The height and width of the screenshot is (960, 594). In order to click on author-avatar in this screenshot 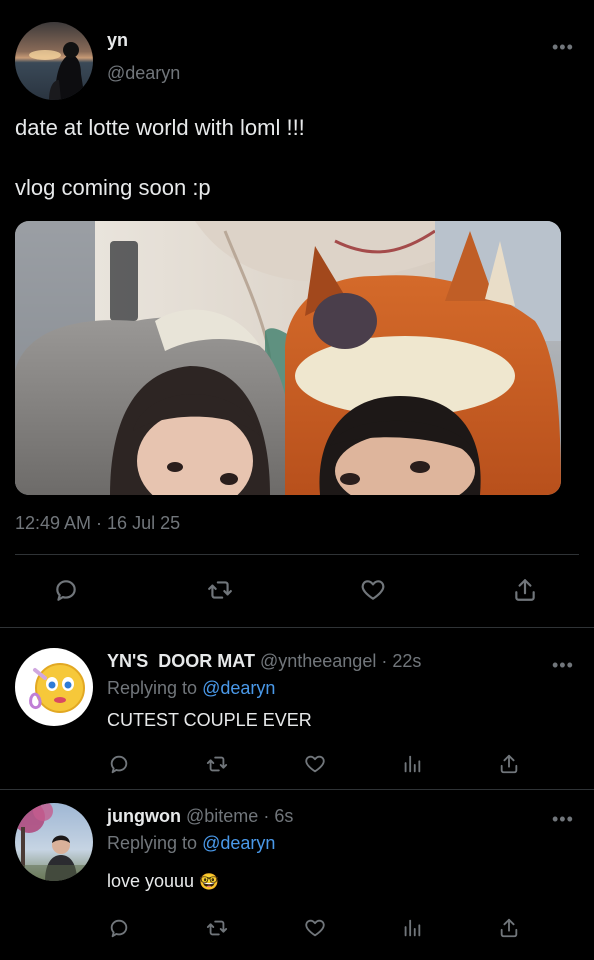, I will do `click(54, 61)`.